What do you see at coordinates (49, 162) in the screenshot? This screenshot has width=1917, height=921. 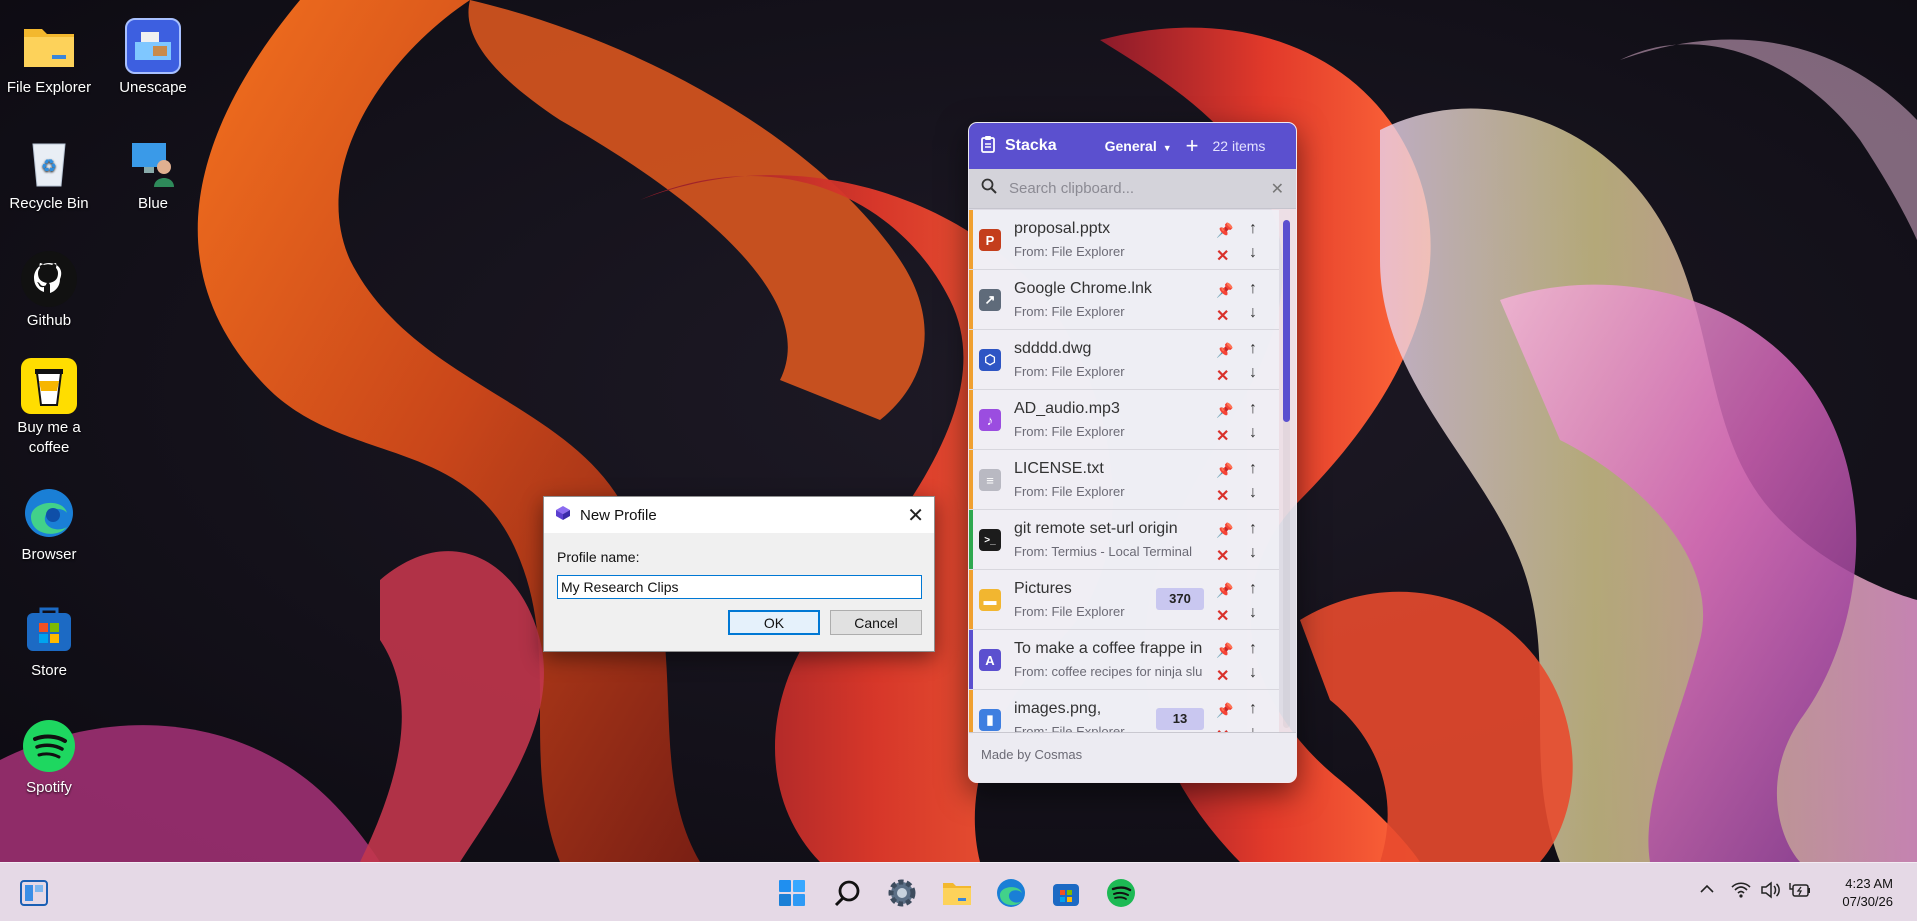 I see `recycle-bin-icon: ♻` at bounding box center [49, 162].